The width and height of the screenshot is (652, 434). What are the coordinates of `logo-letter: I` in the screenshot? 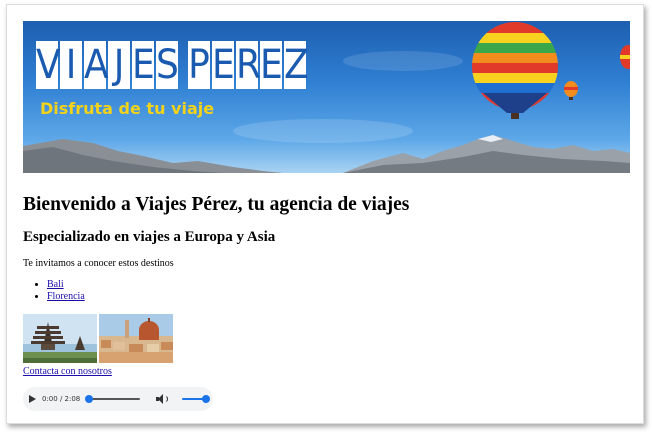 It's located at (71, 65).